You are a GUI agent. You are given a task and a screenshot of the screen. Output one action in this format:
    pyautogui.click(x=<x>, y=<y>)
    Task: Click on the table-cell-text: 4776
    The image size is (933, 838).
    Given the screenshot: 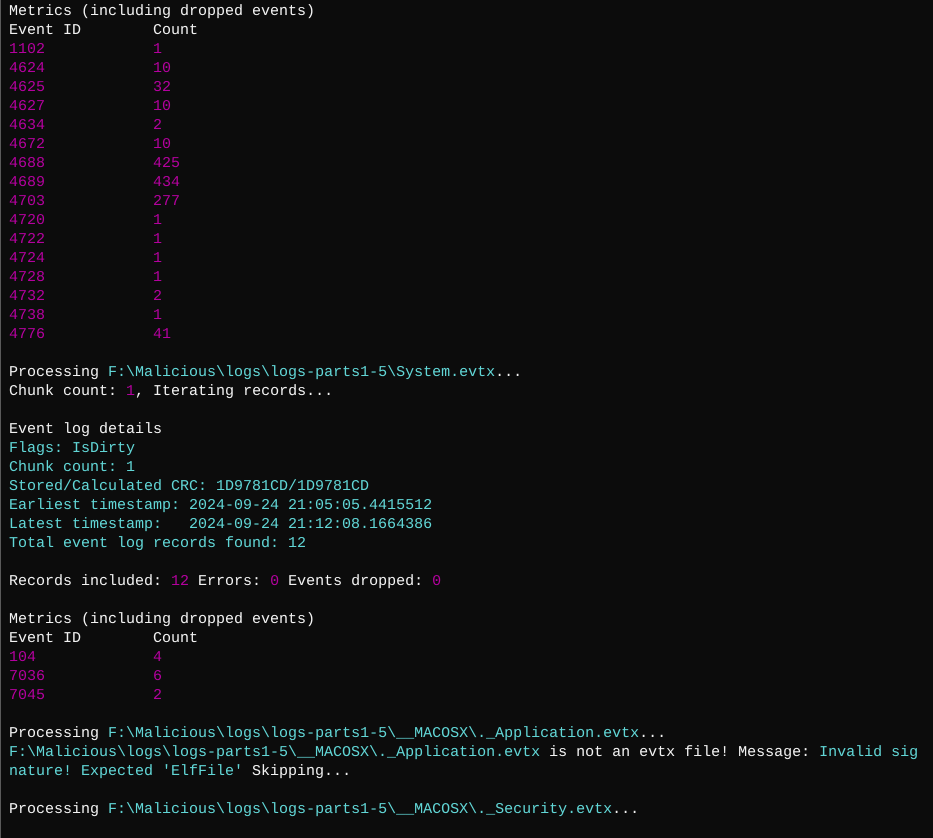 What is the action you would take?
    pyautogui.click(x=27, y=334)
    